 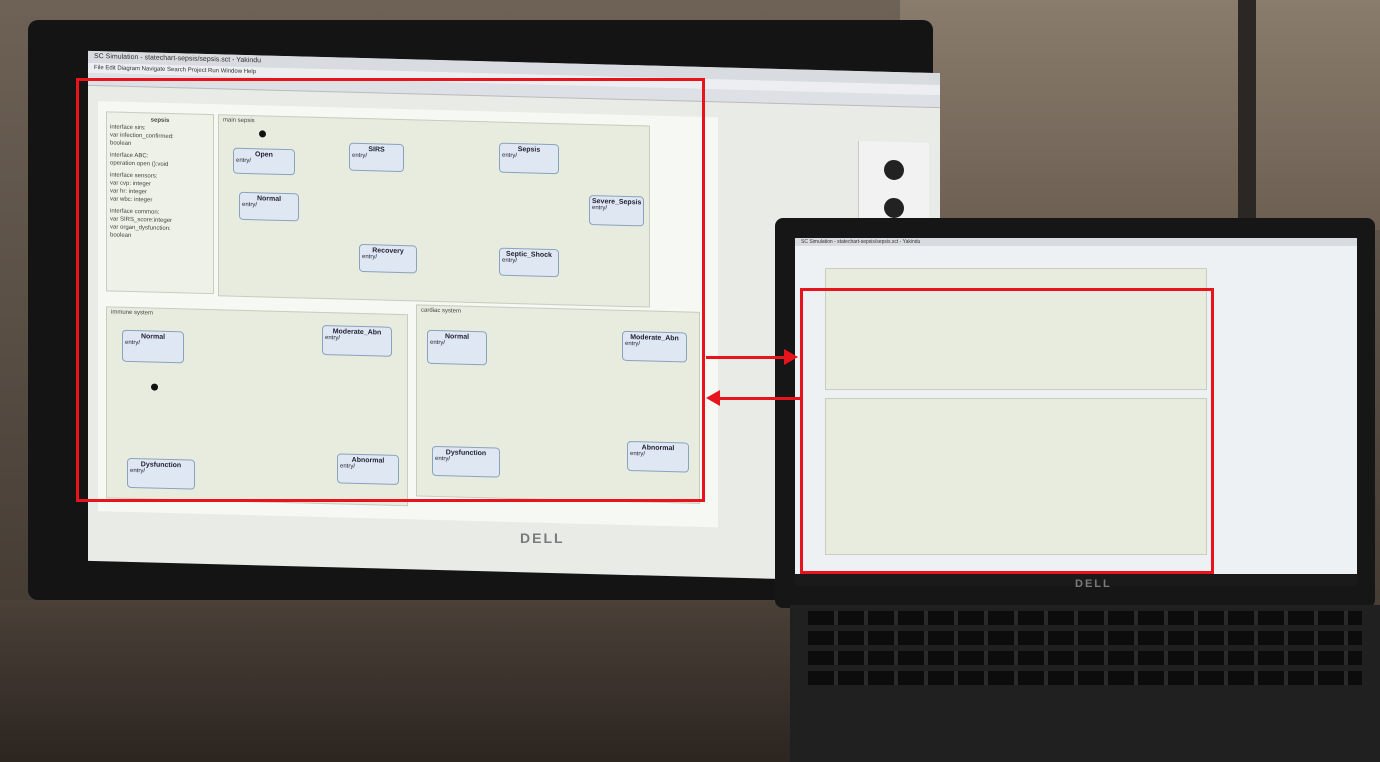 What do you see at coordinates (791, 357) in the screenshot?
I see `arrowhead-right` at bounding box center [791, 357].